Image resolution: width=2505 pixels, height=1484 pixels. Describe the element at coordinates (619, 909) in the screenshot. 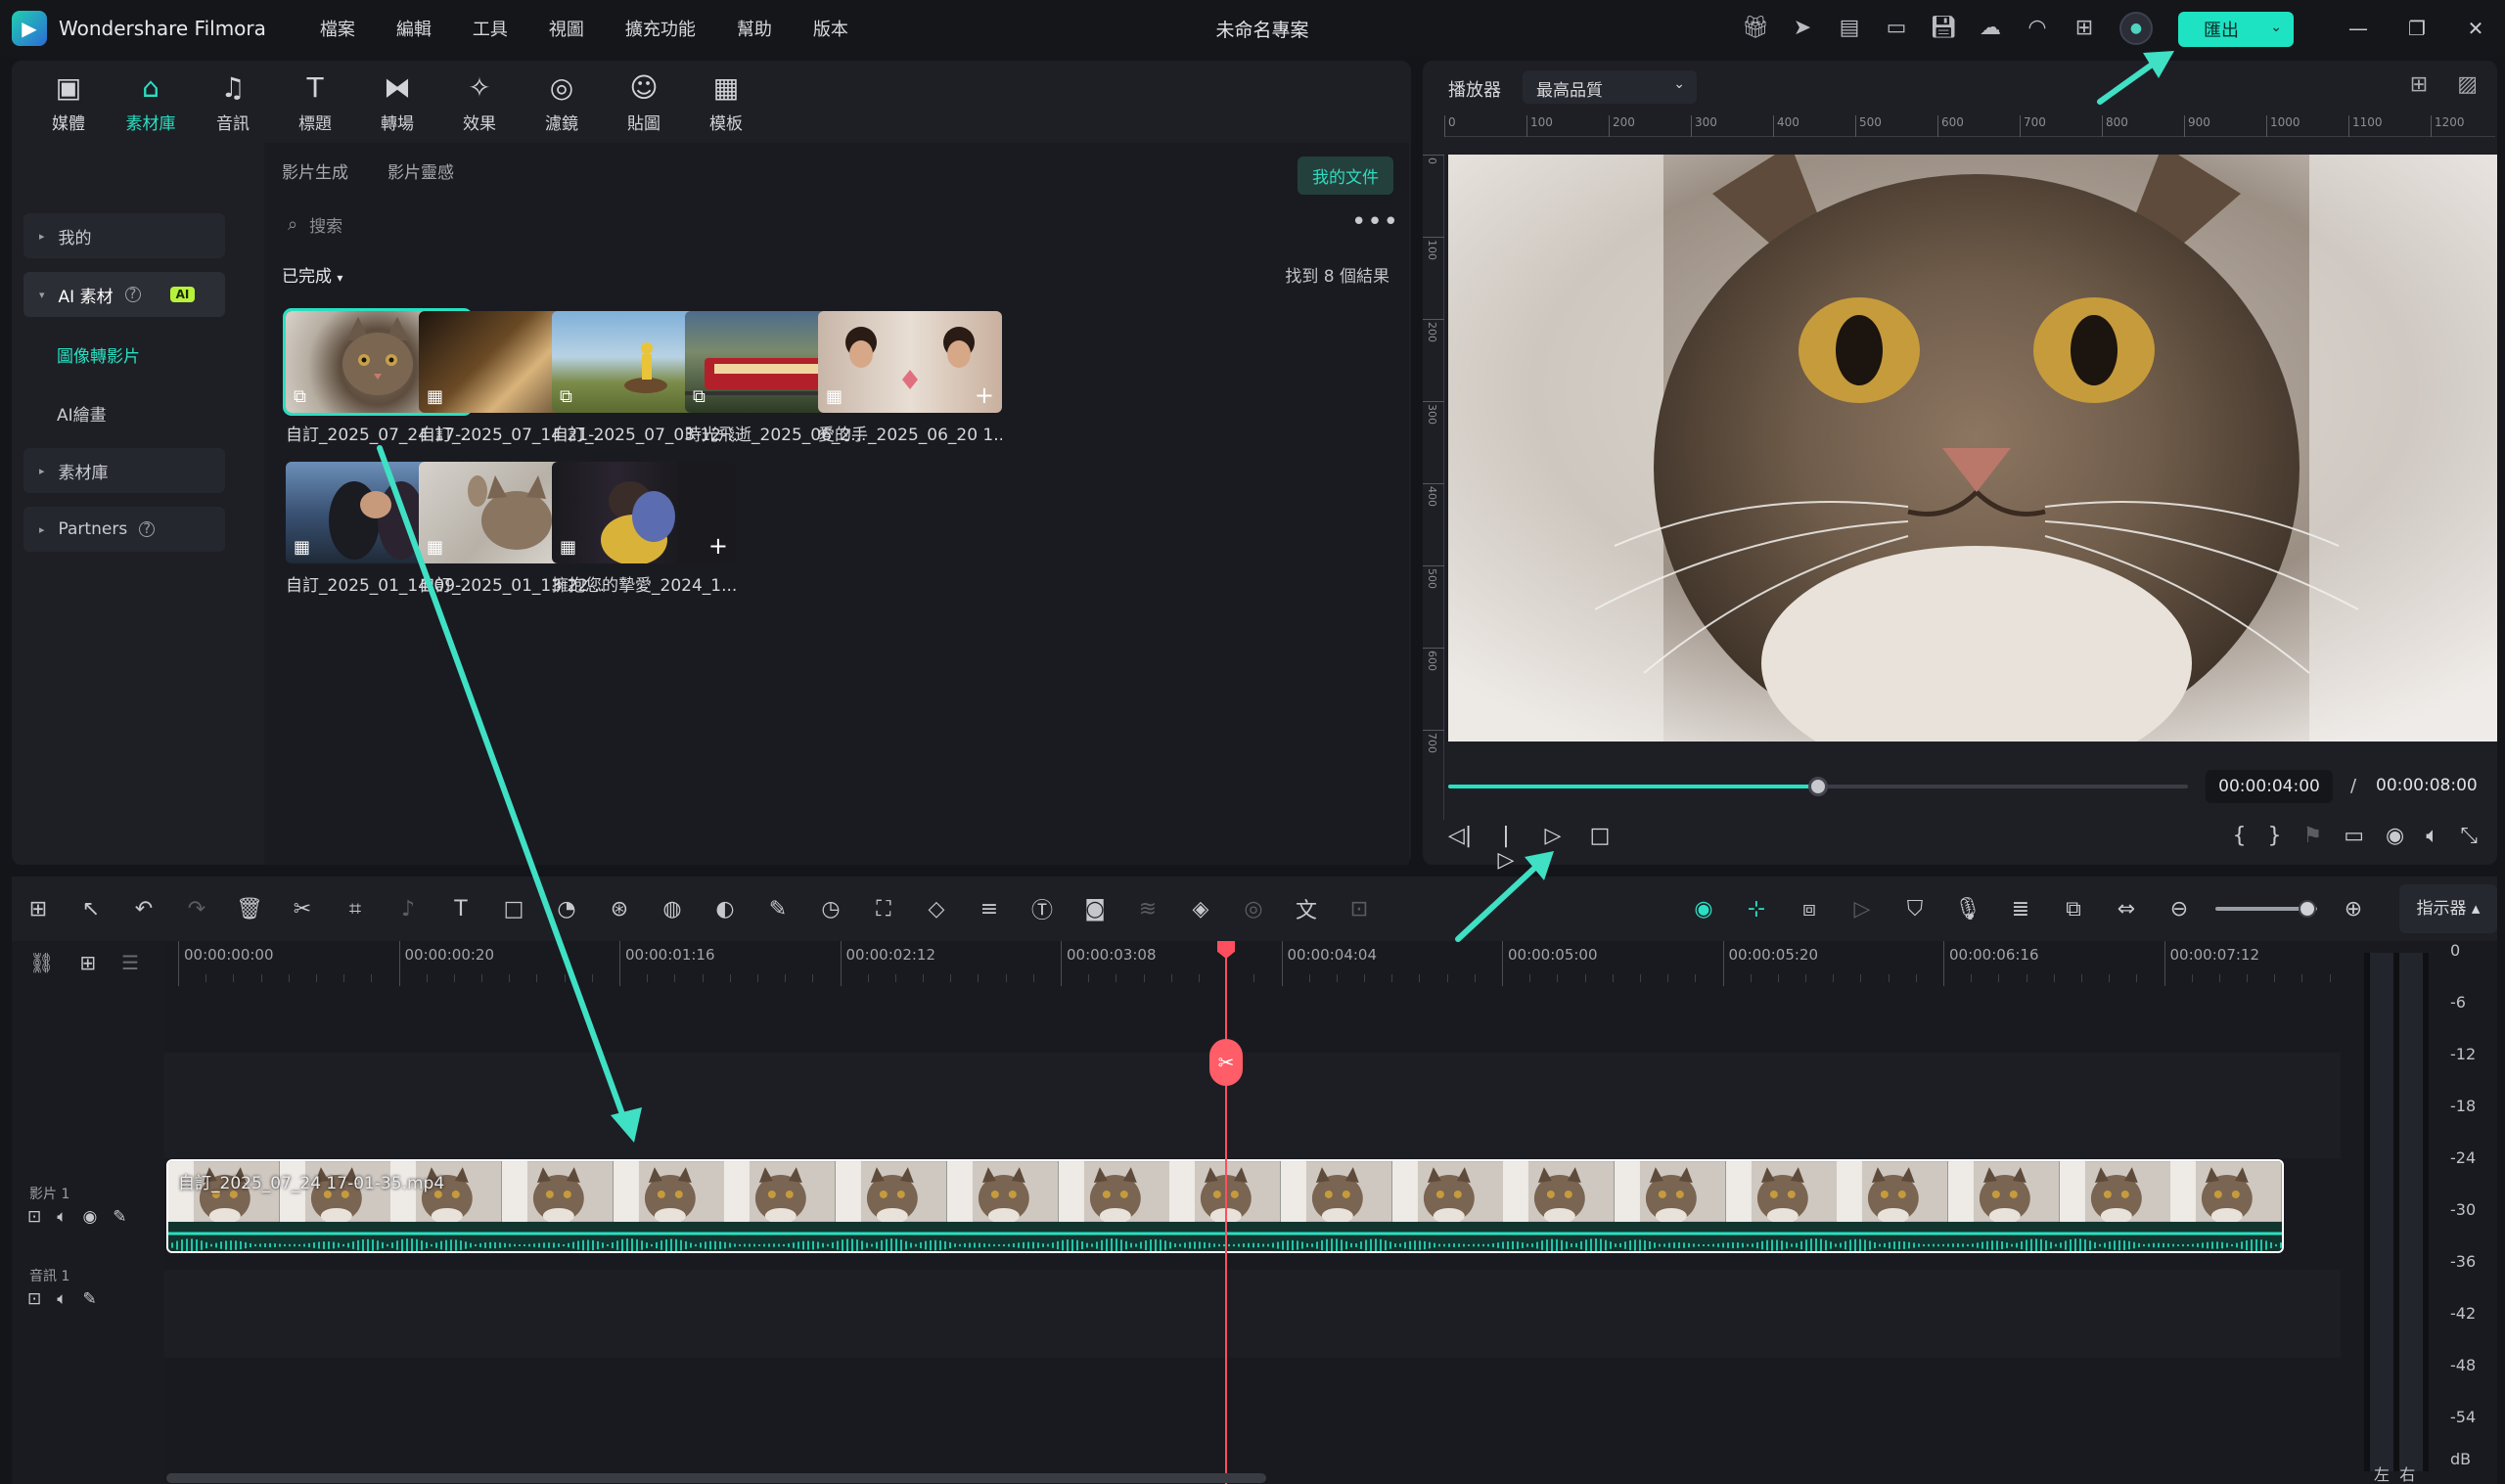

I see `color-icon: ⊛` at that location.